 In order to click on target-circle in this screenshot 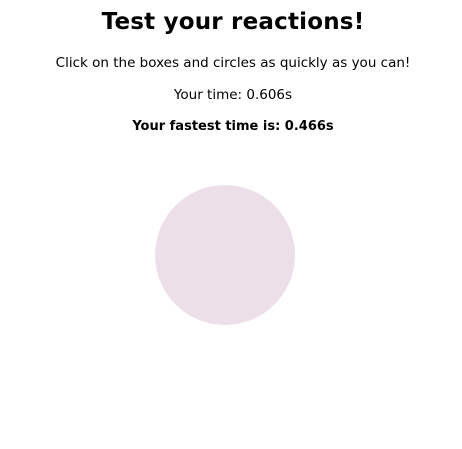, I will do `click(225, 255)`.